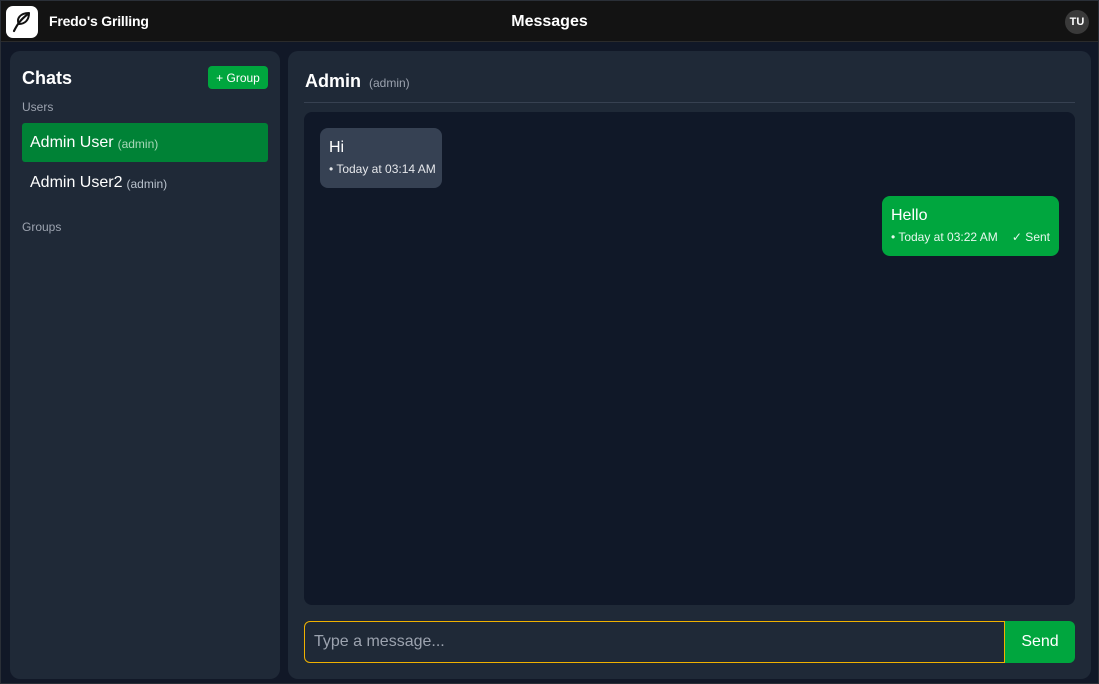  What do you see at coordinates (1077, 22) in the screenshot?
I see `avatar: TU` at bounding box center [1077, 22].